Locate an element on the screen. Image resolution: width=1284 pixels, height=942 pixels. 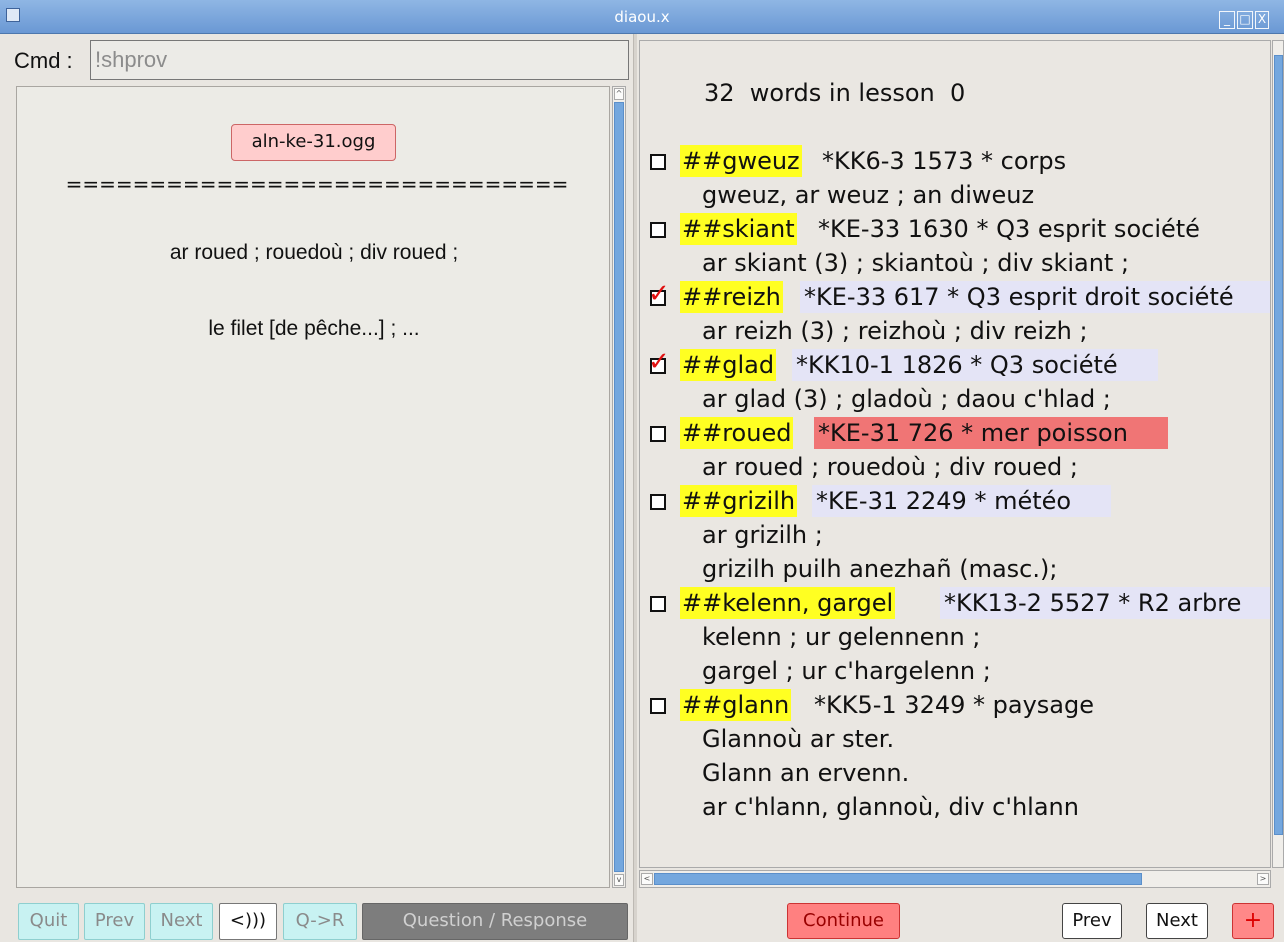
entry-meta: *KE-33 1630 * Q3 esprit société is located at coordinates (1009, 229).